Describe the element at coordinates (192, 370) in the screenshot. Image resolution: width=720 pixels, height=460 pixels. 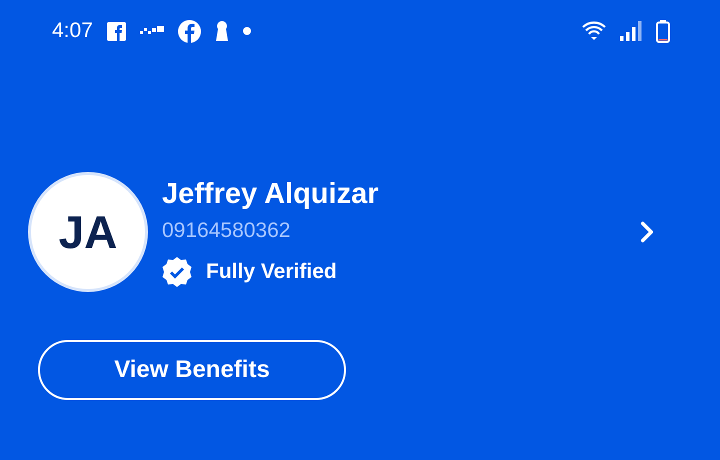
I see `view-benefits-button: View Benefits` at that location.